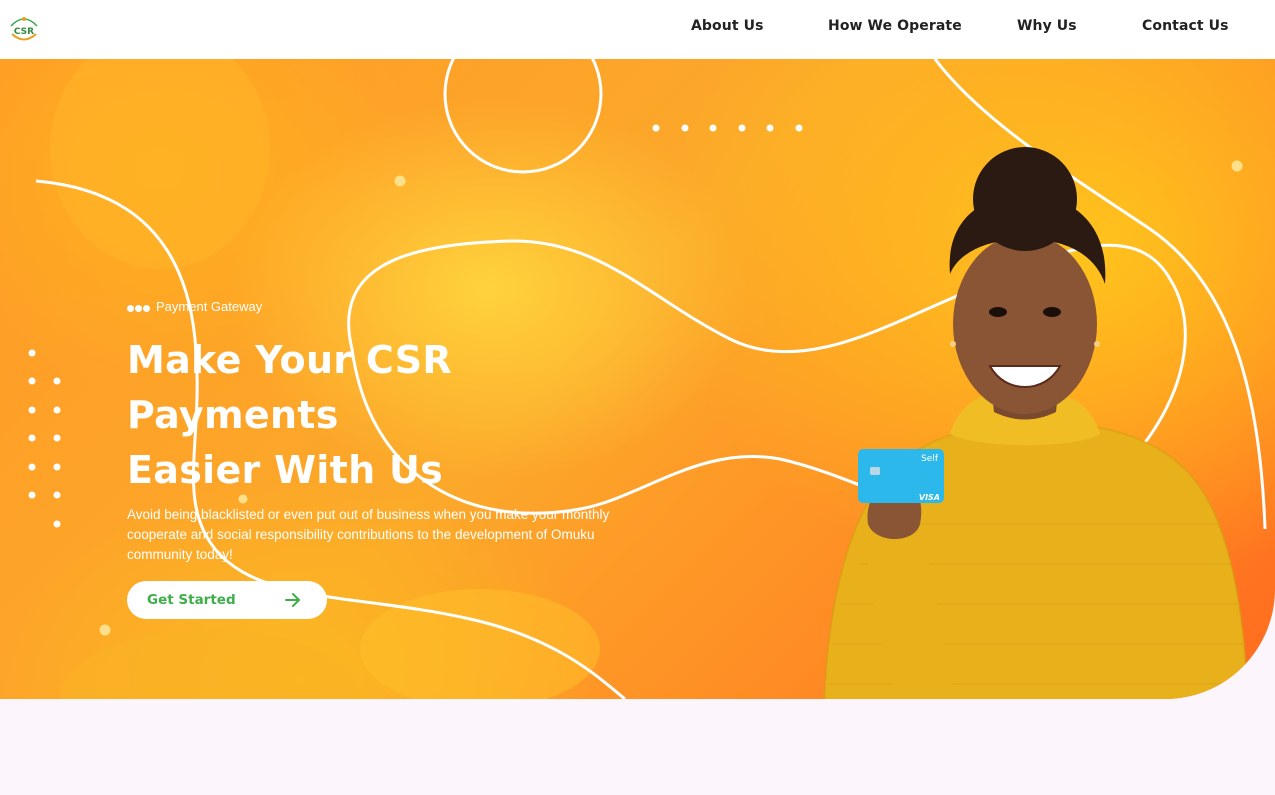  Describe the element at coordinates (929, 497) in the screenshot. I see `visa-logo-text: VISA` at that location.